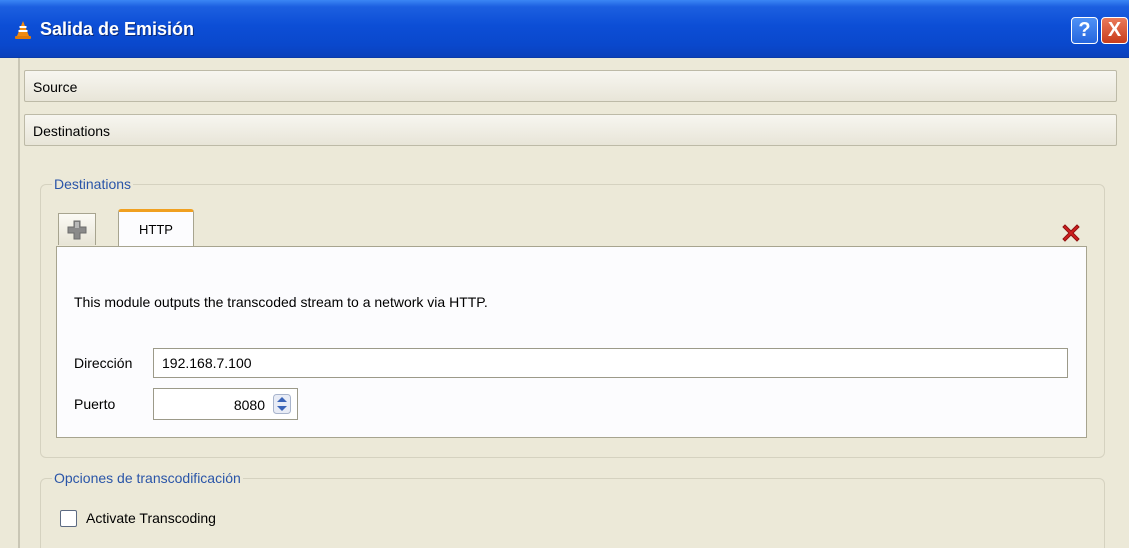 This screenshot has height=548, width=1129. I want to click on window-frame-left, so click(19, 303).